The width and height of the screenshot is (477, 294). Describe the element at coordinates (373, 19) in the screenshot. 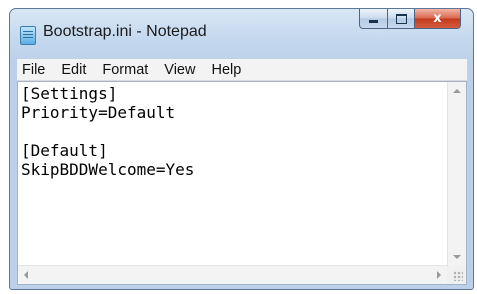

I see `minimize-button` at that location.